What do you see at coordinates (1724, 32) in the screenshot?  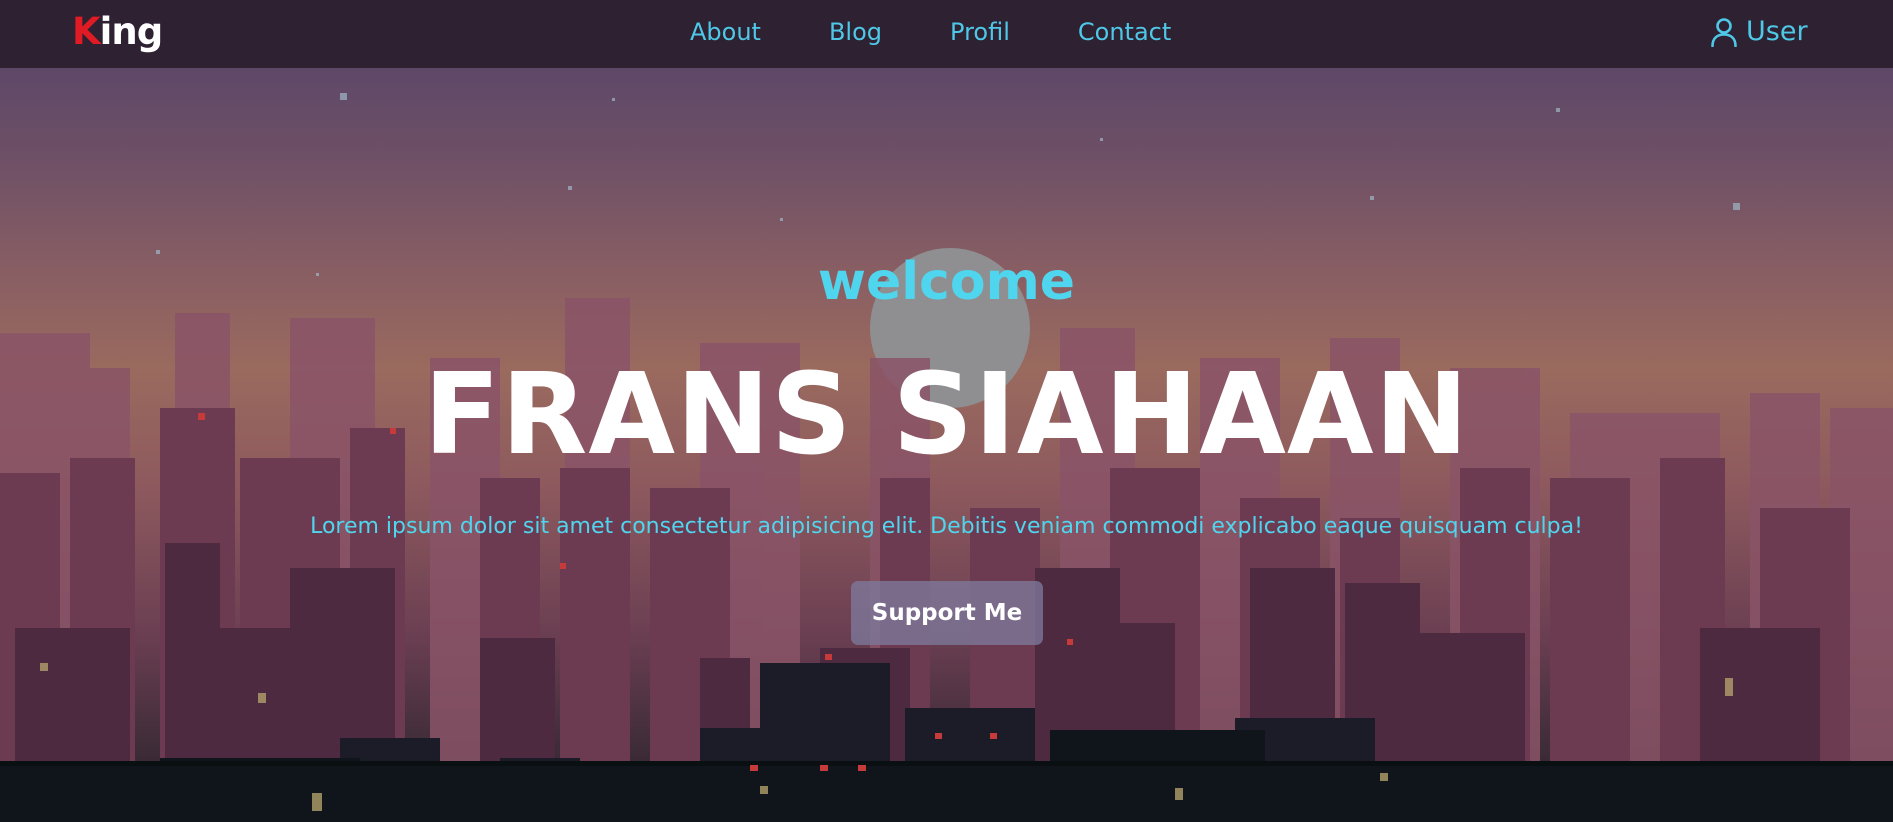 I see `user-icon` at bounding box center [1724, 32].